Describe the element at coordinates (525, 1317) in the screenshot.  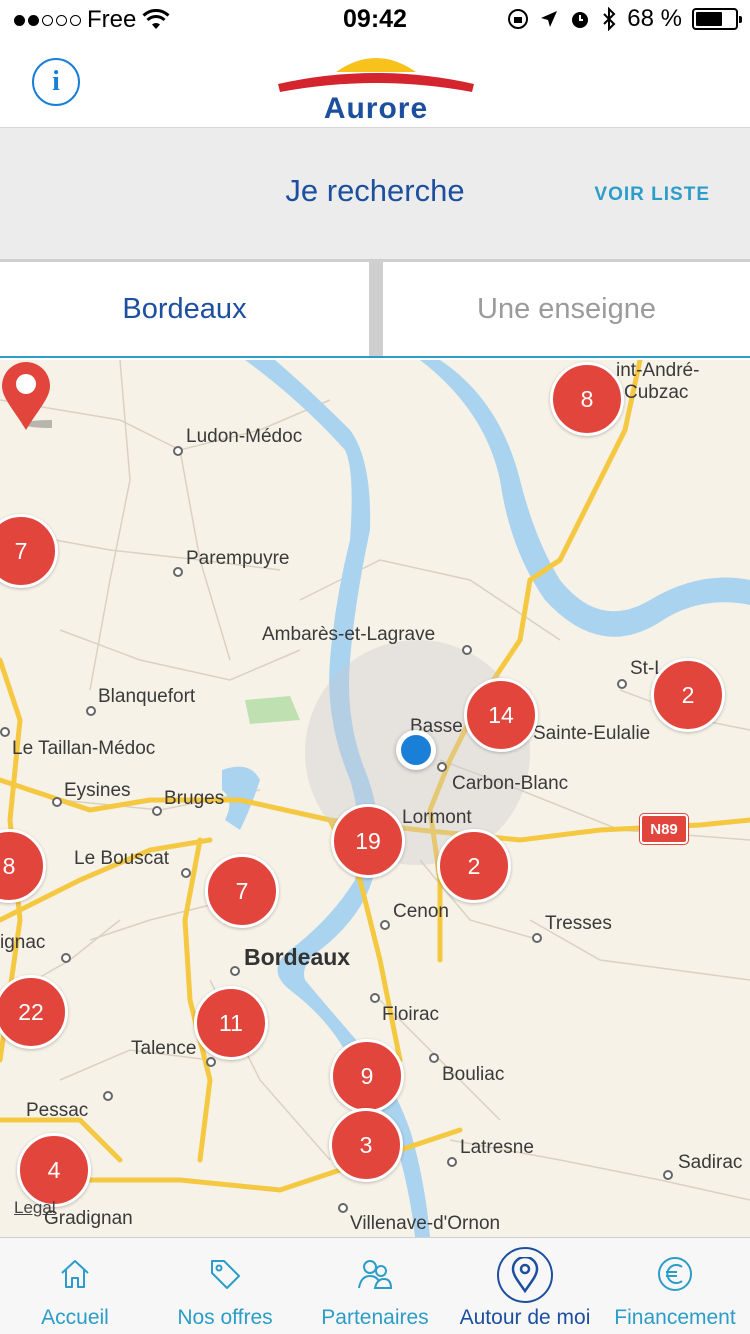
I see `tab-label: Autour de moi` at that location.